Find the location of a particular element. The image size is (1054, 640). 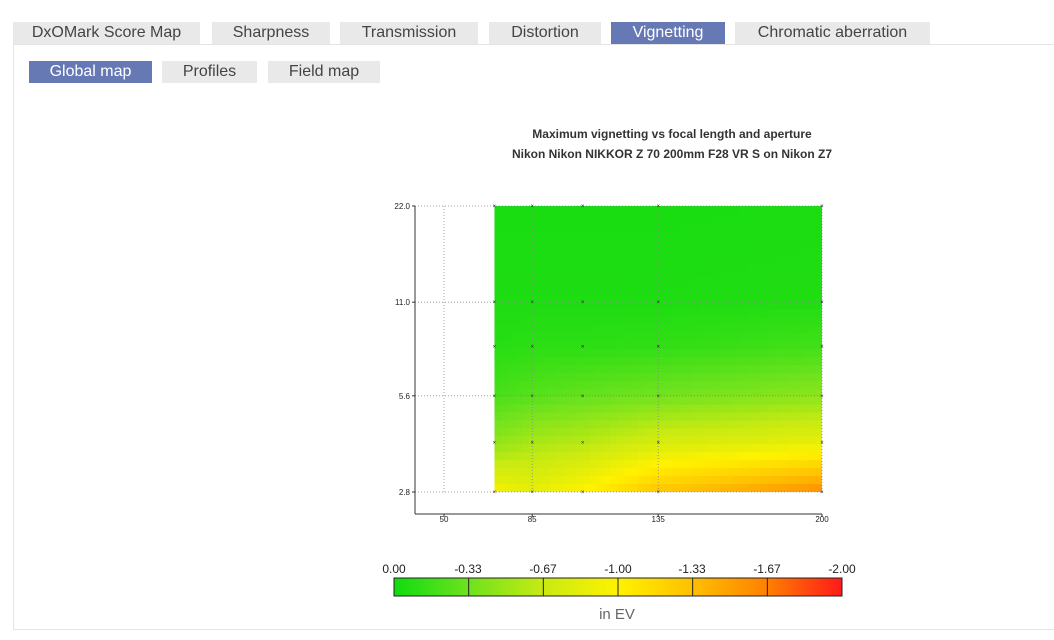

data-point: × is located at coordinates (658, 207).